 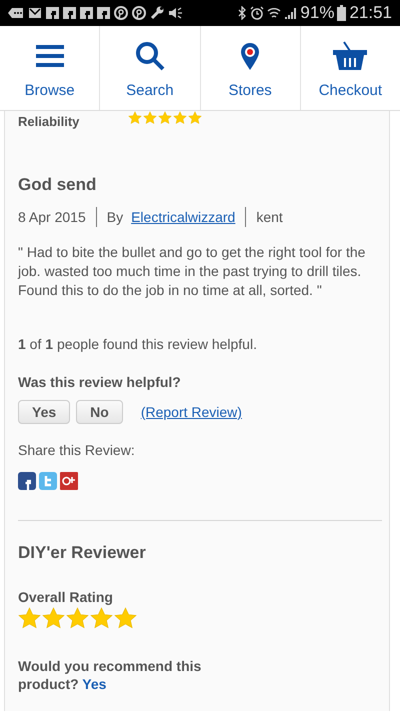 I want to click on yes-button: Yes, so click(x=44, y=412).